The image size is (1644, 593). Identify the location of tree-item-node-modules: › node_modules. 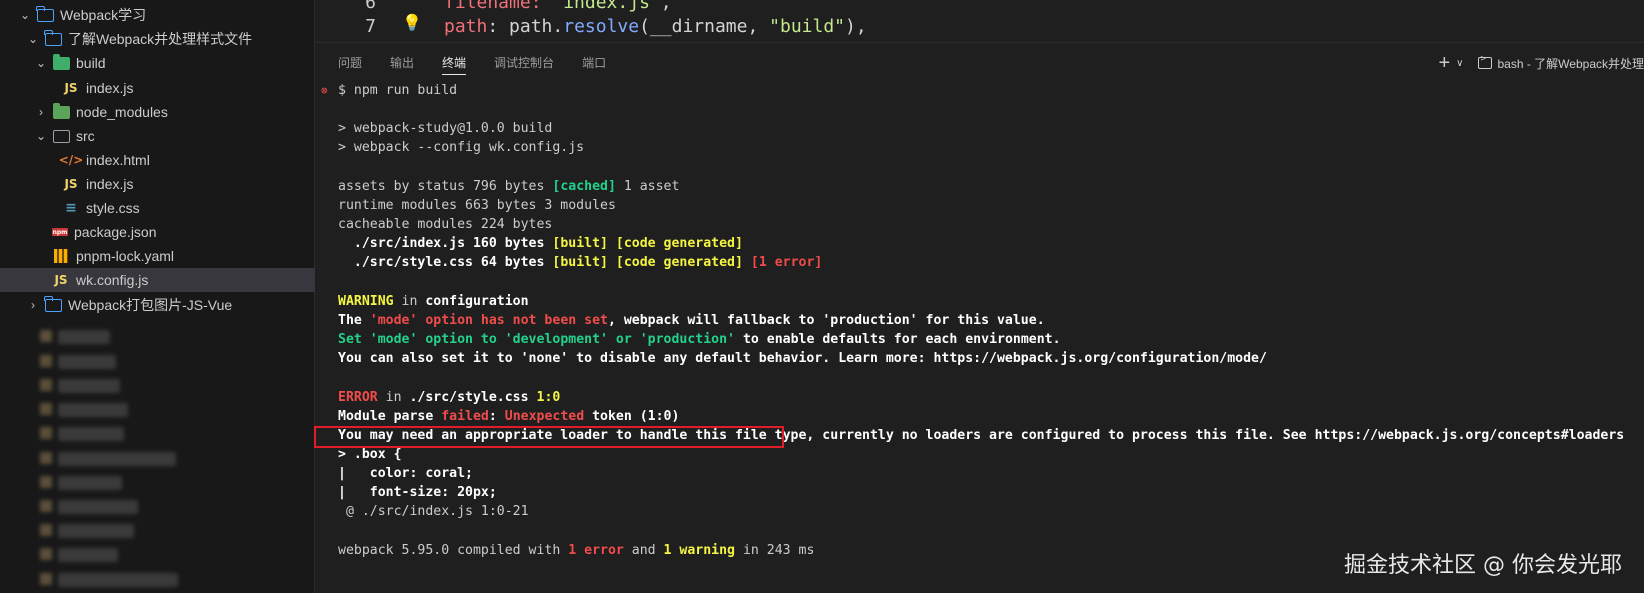
(157, 112).